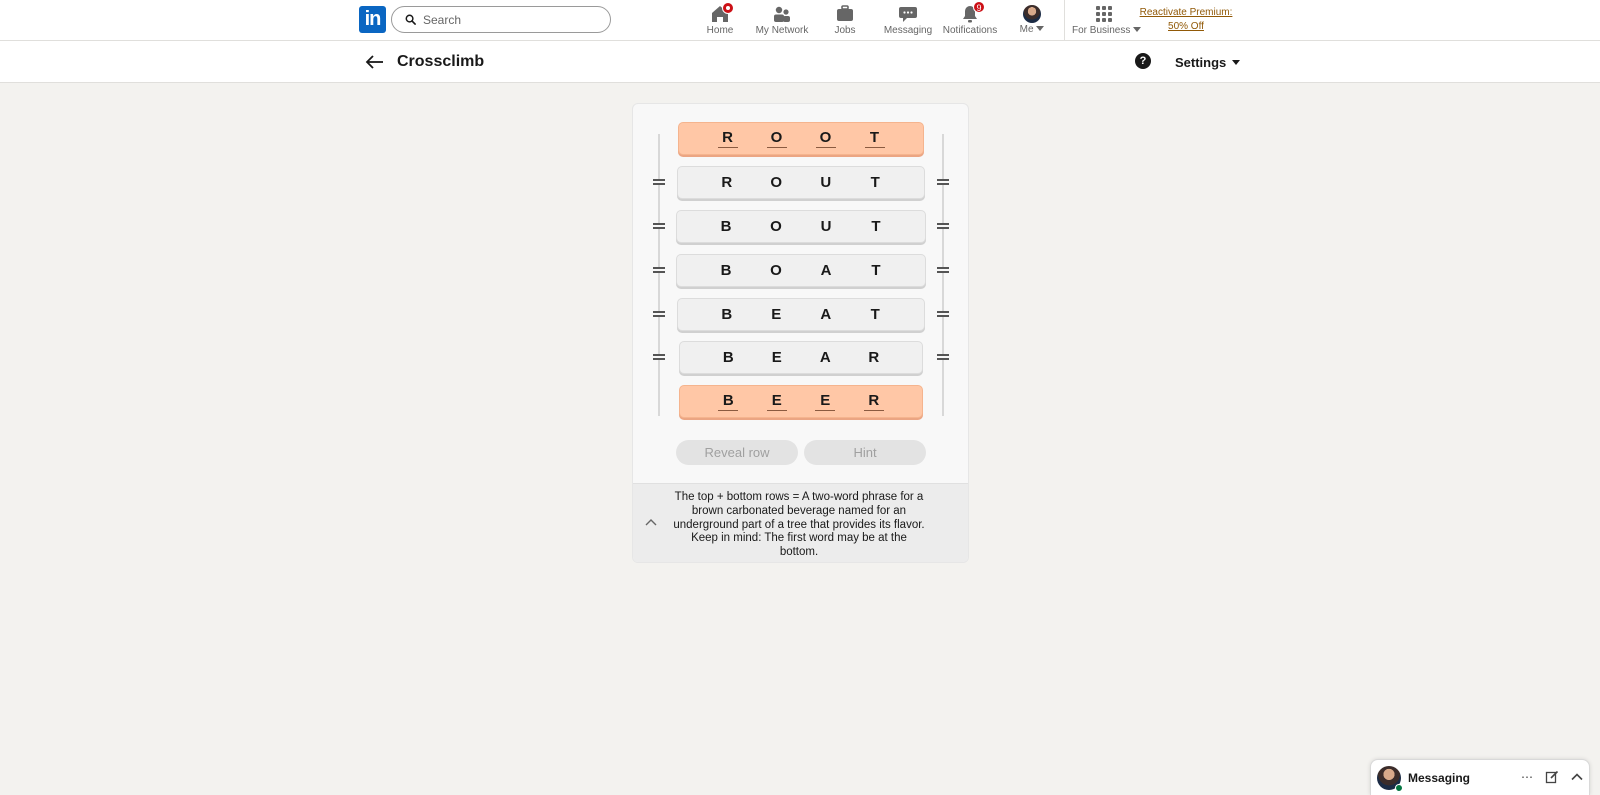 This screenshot has width=1600, height=795. I want to click on left-rail, so click(659, 275).